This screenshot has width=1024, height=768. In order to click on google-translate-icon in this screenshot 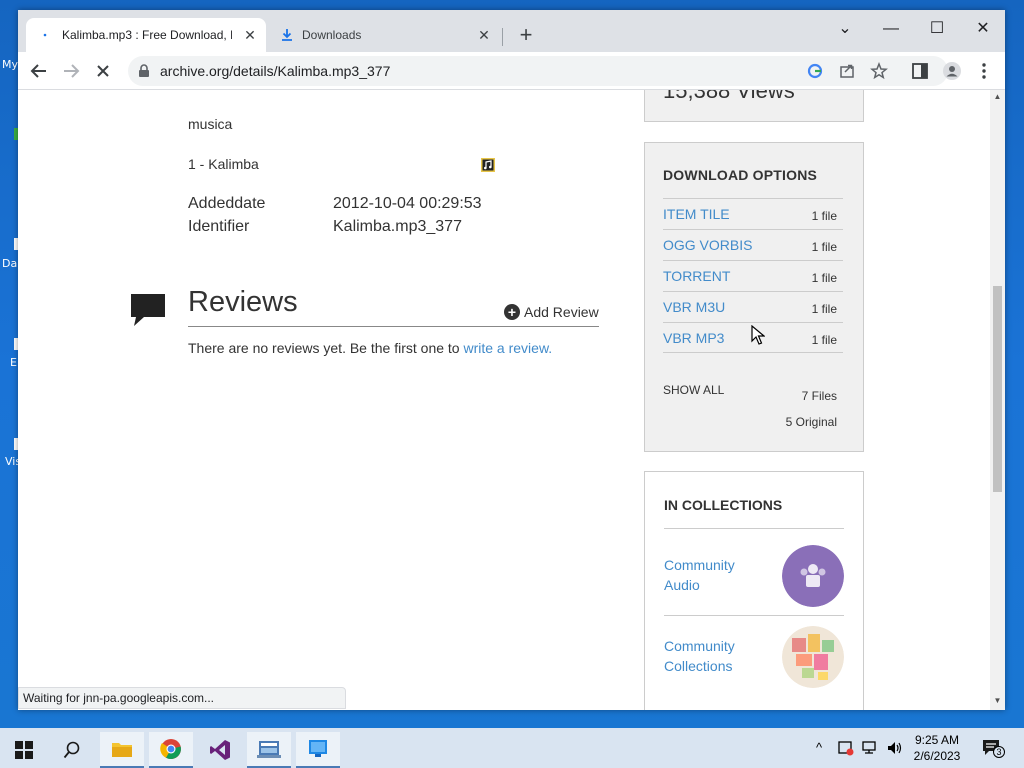, I will do `click(815, 71)`.